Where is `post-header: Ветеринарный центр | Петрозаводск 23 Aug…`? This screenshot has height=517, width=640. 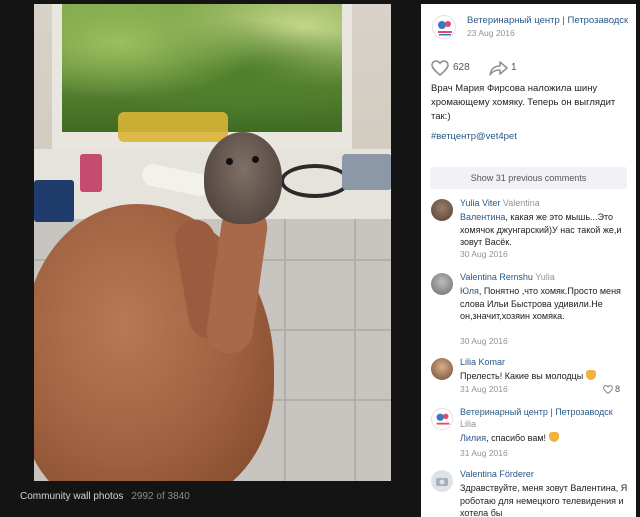
post-header: Ветеринарный центр | Петрозаводск 23 Aug… is located at coordinates (528, 25).